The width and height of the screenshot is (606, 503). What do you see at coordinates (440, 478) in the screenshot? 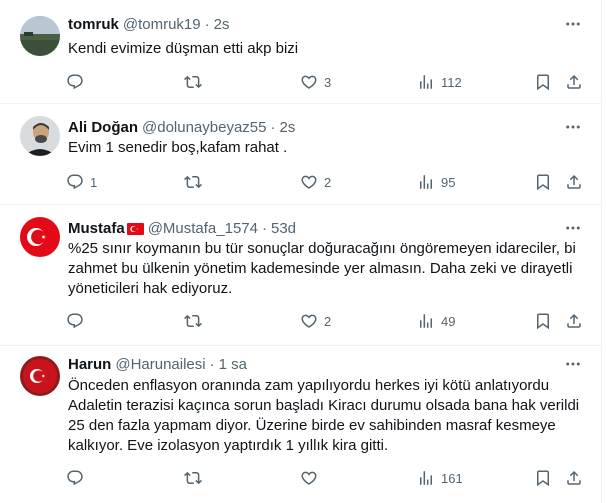
I see `views-button: 161` at bounding box center [440, 478].